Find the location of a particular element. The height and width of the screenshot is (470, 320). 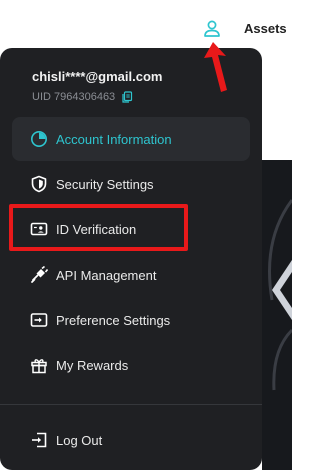

menu-item-api-management: API Management is located at coordinates (131, 275).